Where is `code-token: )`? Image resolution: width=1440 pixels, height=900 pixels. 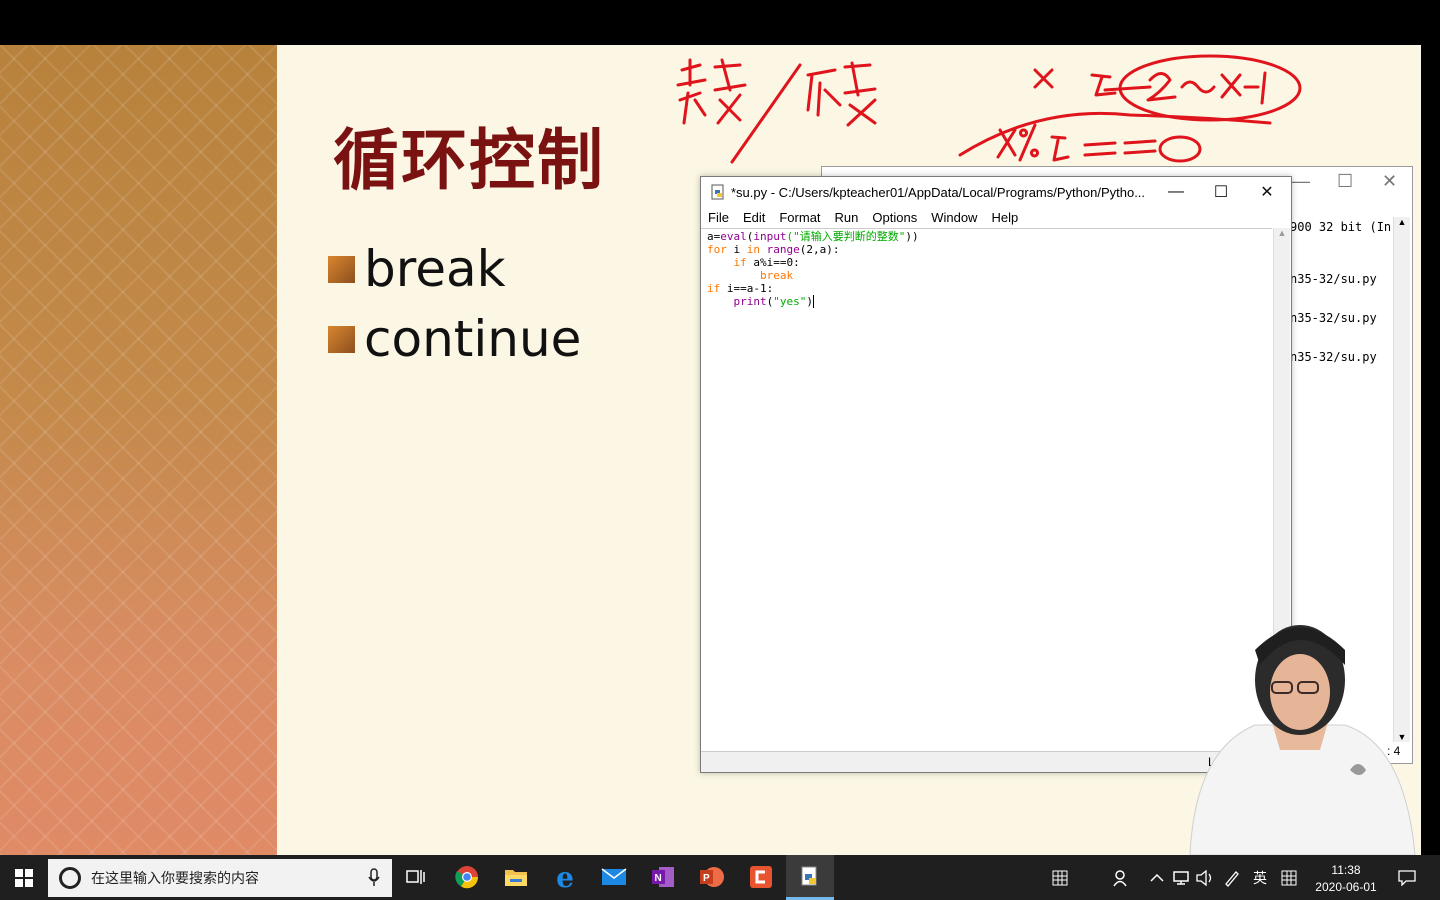 code-token: ) is located at coordinates (809, 301).